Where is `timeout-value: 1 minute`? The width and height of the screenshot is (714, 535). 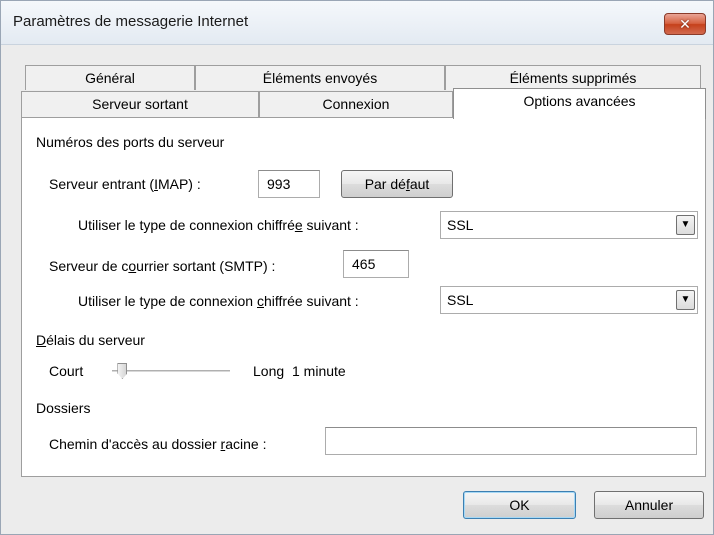
timeout-value: 1 minute is located at coordinates (319, 371).